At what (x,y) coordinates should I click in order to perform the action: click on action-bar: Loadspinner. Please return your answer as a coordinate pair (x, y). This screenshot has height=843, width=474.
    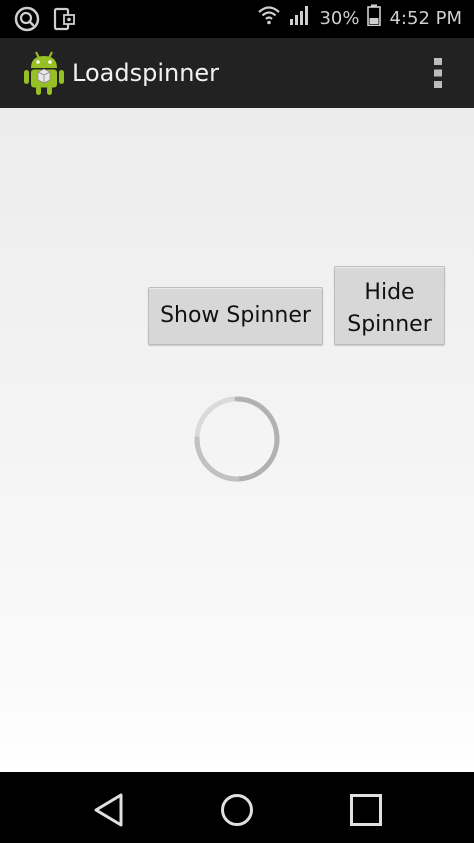
    Looking at the image, I should click on (237, 73).